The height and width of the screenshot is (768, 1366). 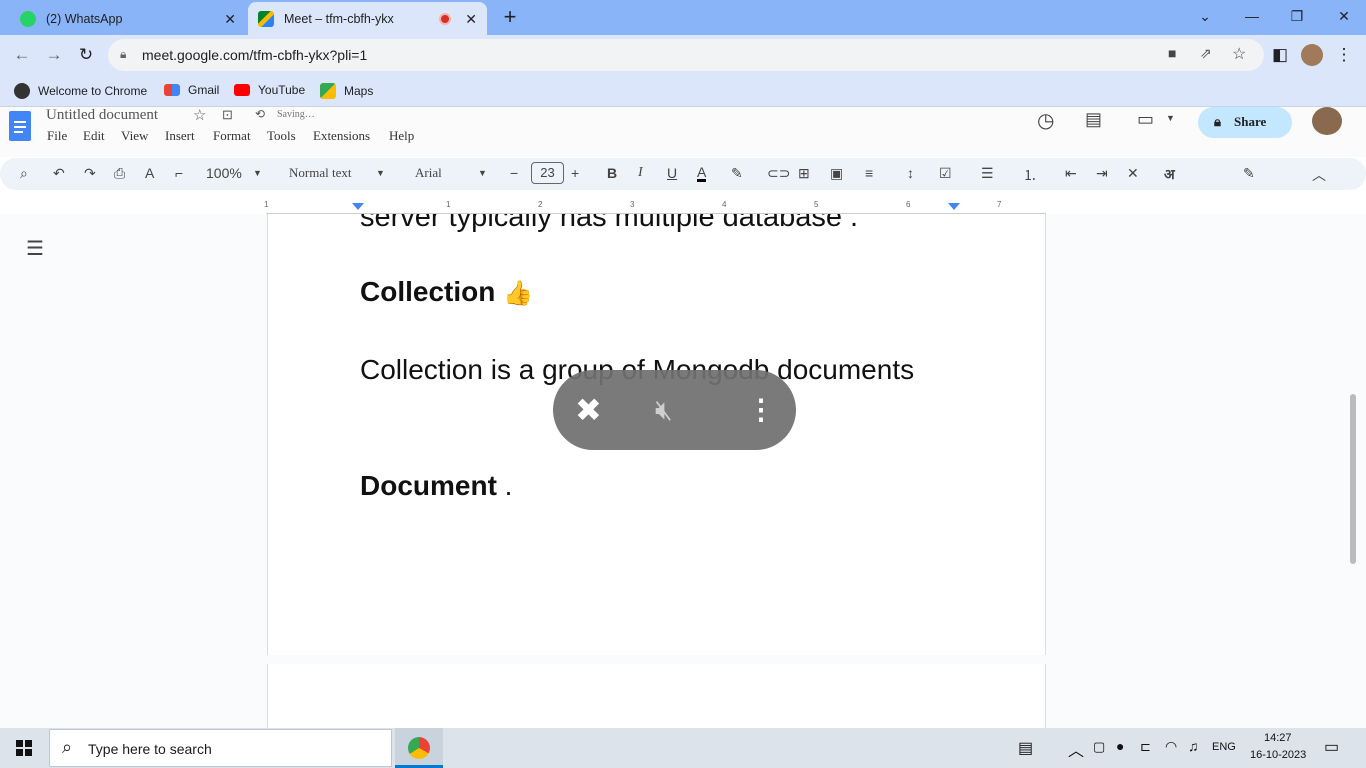 What do you see at coordinates (1278, 738) in the screenshot?
I see `clock-time: 14:27` at bounding box center [1278, 738].